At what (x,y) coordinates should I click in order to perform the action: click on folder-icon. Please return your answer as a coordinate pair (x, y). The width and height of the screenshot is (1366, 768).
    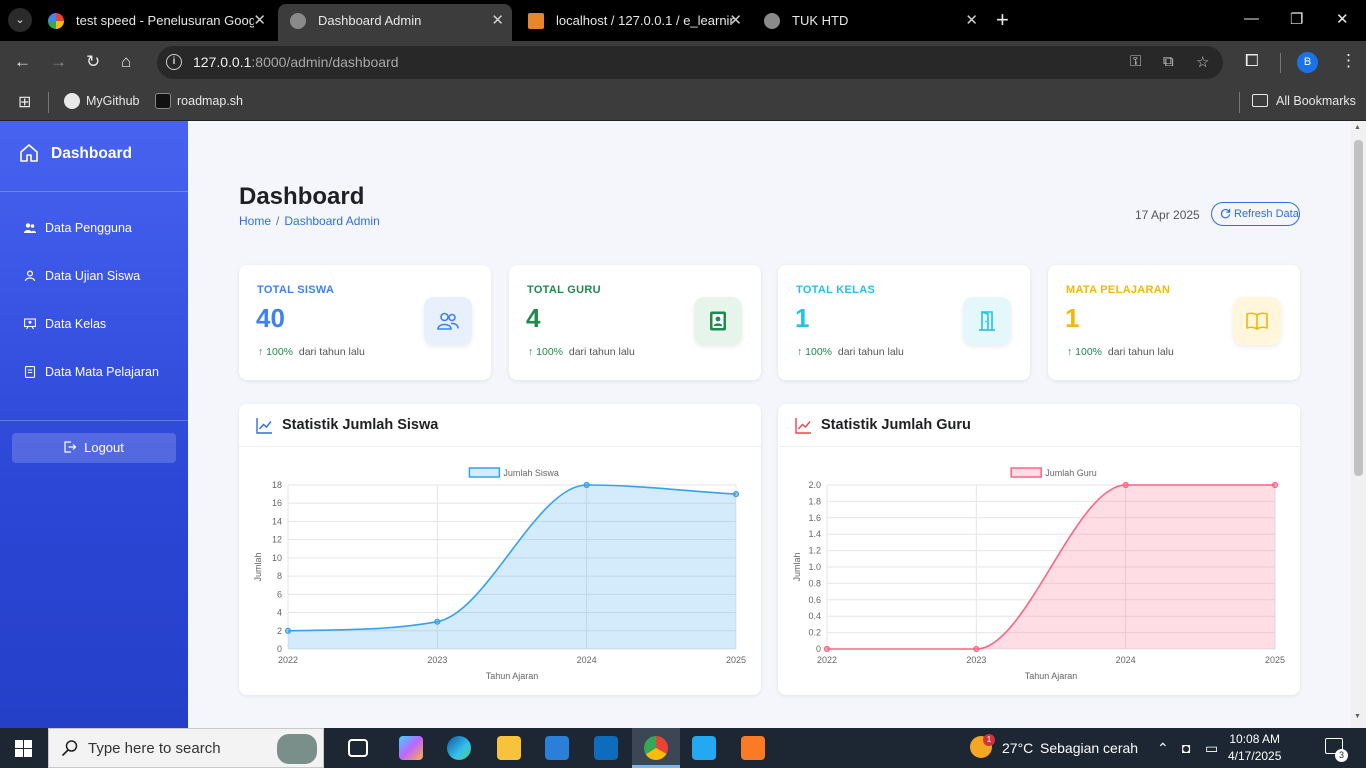
    Looking at the image, I should click on (1260, 100).